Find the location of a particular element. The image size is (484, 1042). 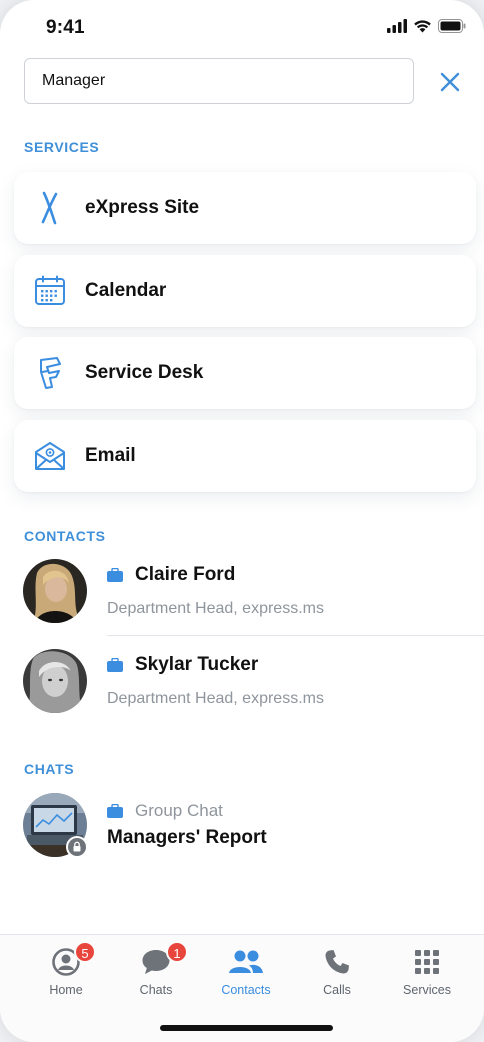

status-bar: 9:41 is located at coordinates (242, 28).